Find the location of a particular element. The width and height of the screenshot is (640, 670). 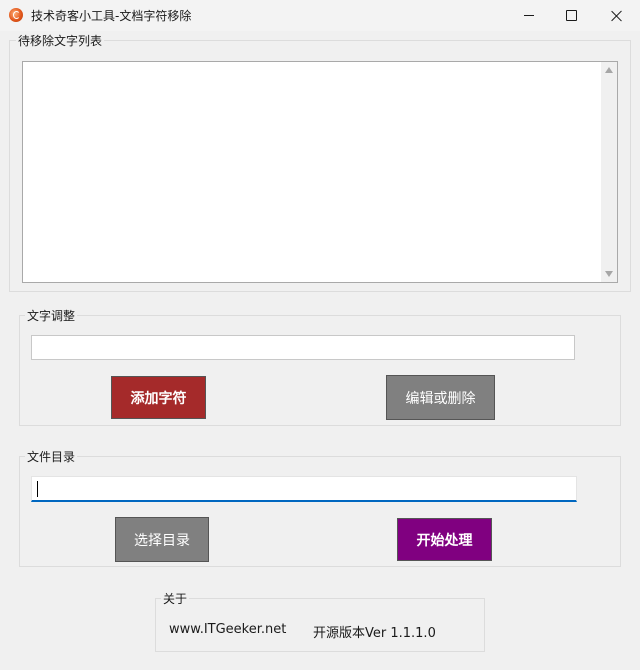

about-label: 关于 is located at coordinates (175, 598).